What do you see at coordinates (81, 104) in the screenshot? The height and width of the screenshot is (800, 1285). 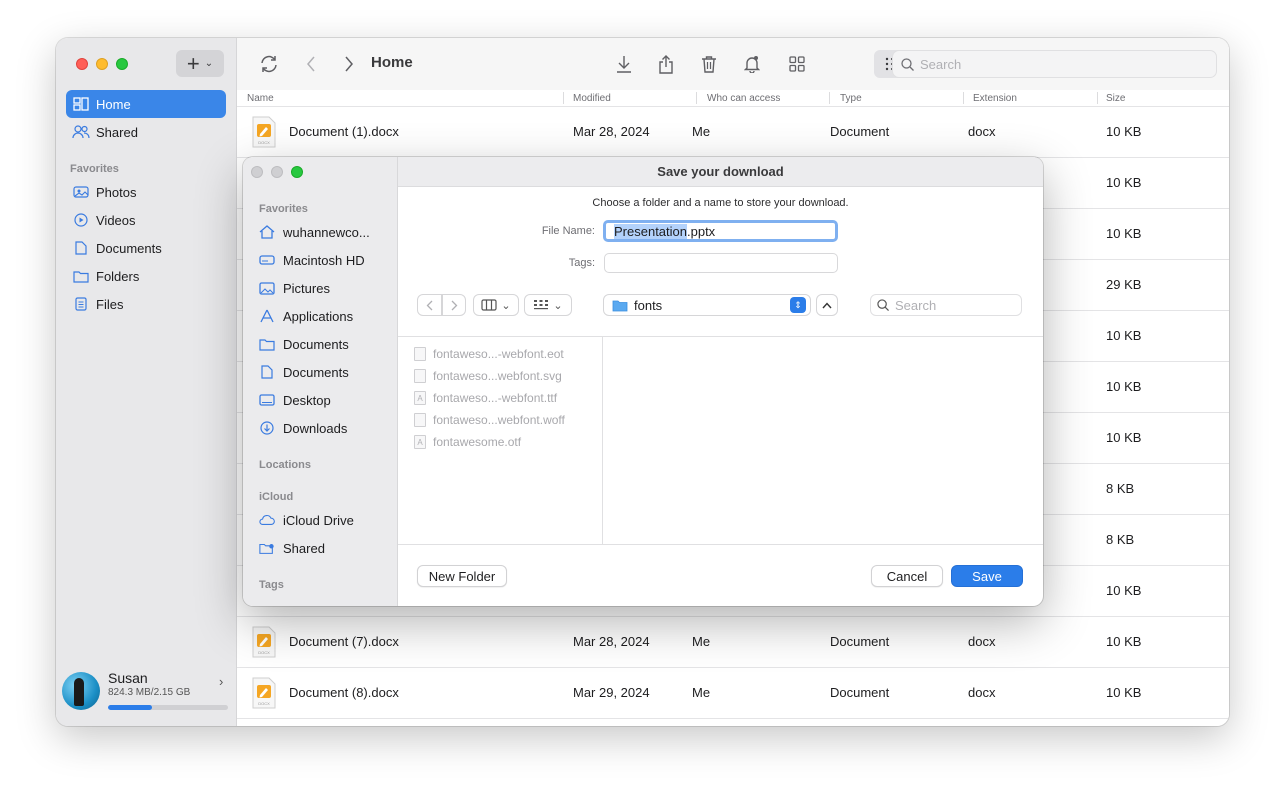 I see `home-icon` at bounding box center [81, 104].